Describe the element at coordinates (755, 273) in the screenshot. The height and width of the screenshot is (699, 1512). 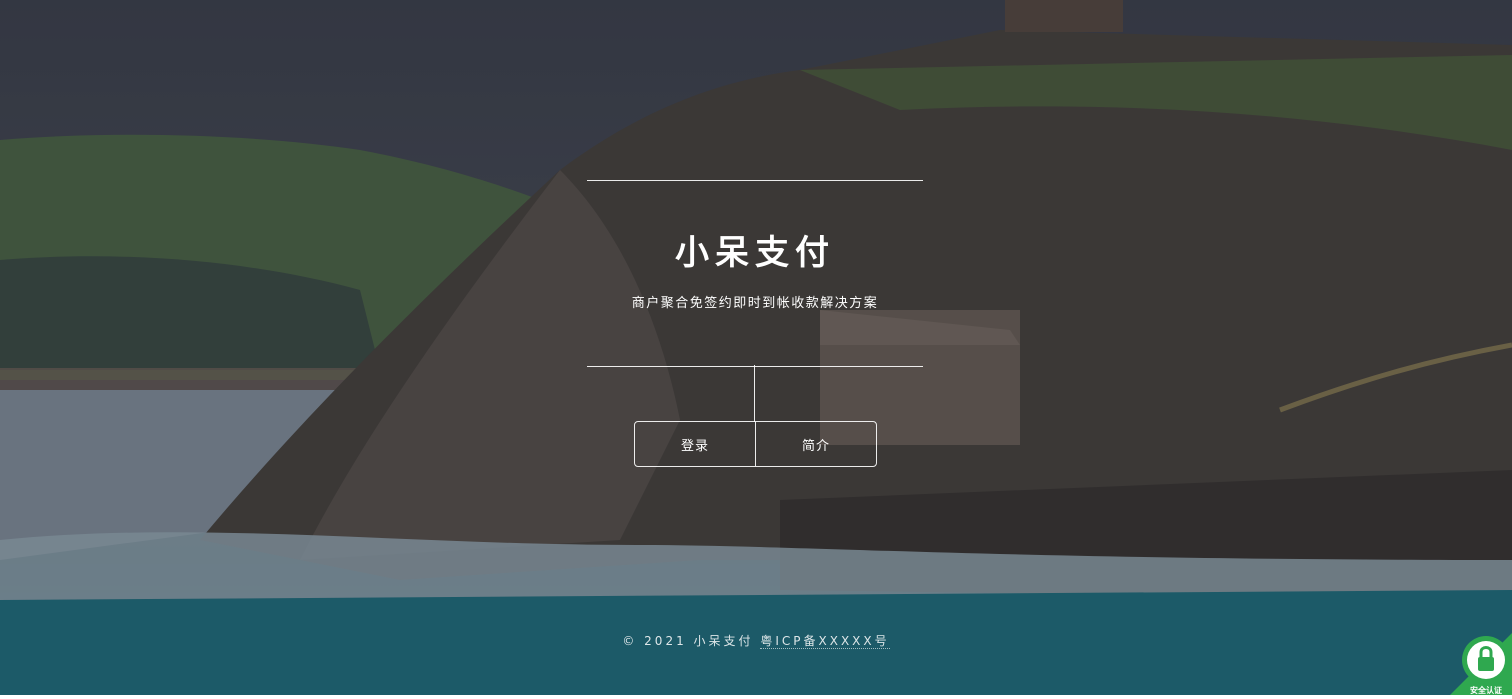
I see `hero-panel: 小呆支付 商户聚合免签约即时到帐收款解决方案` at that location.